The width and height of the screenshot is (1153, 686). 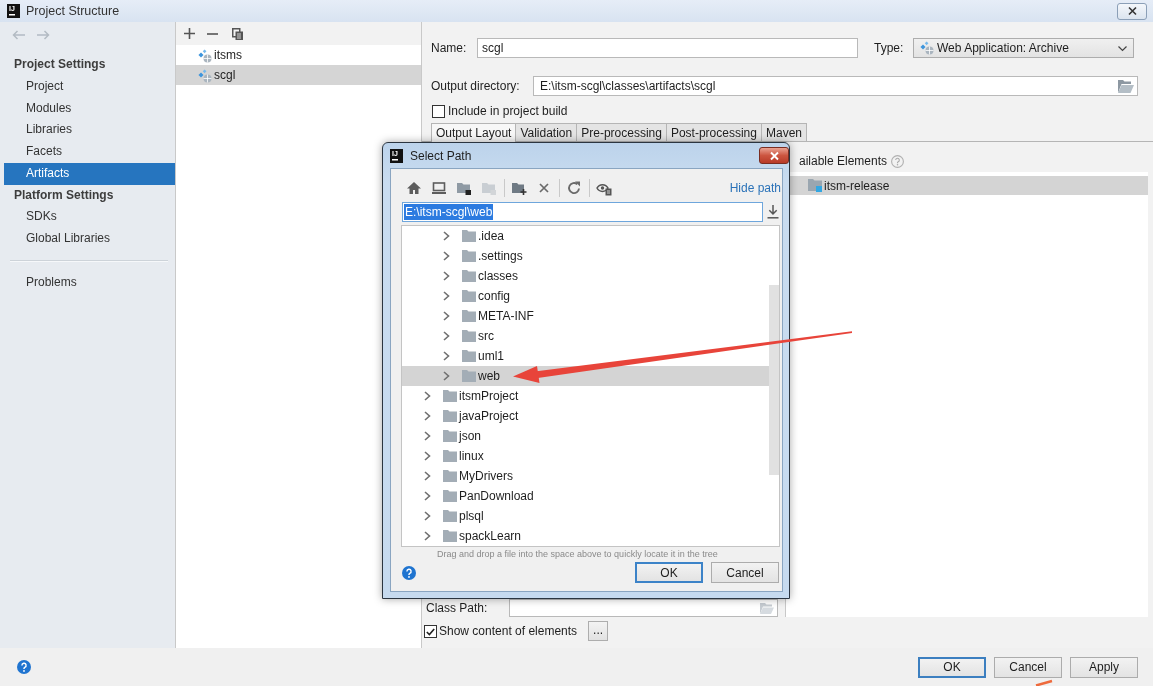 What do you see at coordinates (585, 536) in the screenshot?
I see `tree-item: spackLearn` at bounding box center [585, 536].